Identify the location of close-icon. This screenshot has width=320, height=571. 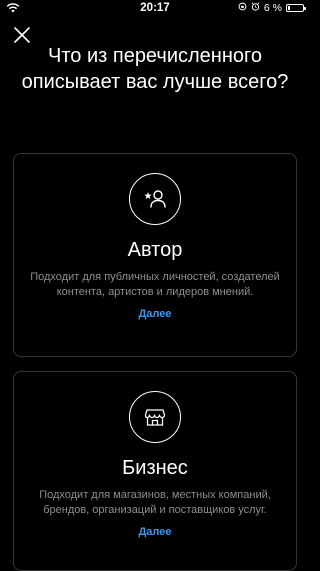
(22, 35).